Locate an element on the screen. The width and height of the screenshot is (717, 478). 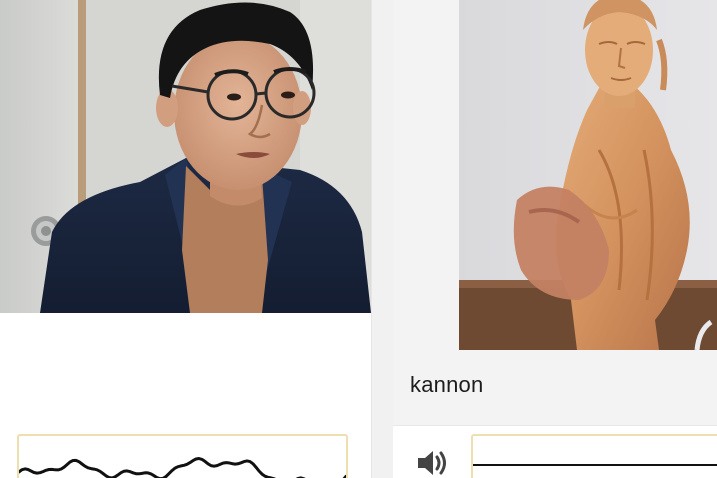
audio-level-meter is located at coordinates (594, 456).